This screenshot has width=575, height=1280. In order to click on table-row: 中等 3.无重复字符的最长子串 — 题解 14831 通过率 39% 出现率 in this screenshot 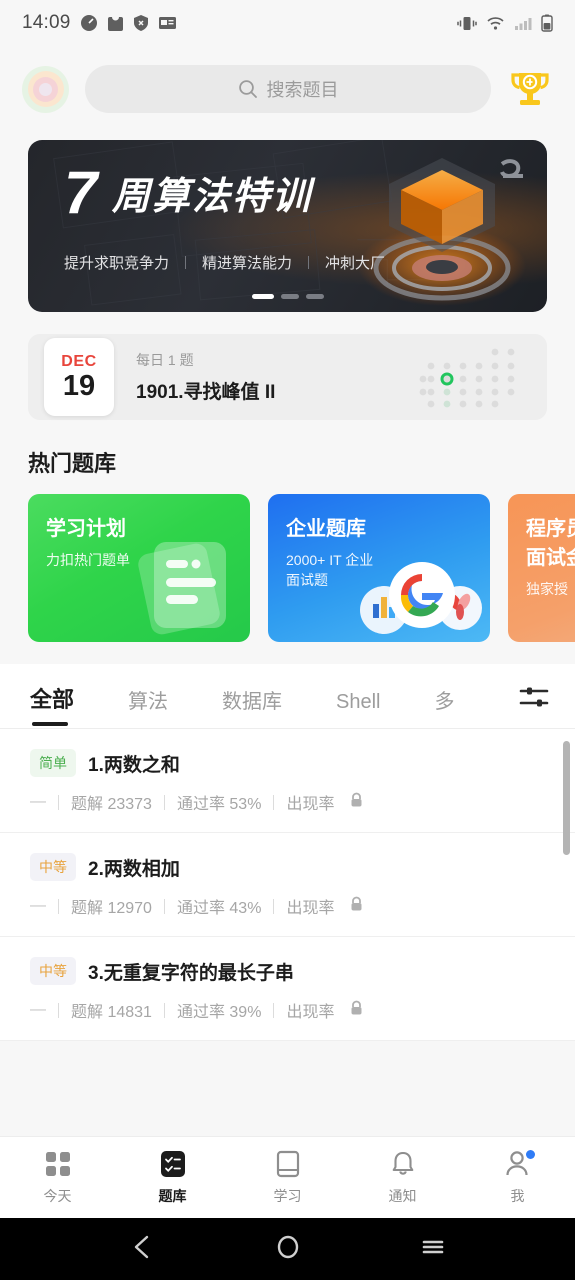, I will do `click(287, 989)`.